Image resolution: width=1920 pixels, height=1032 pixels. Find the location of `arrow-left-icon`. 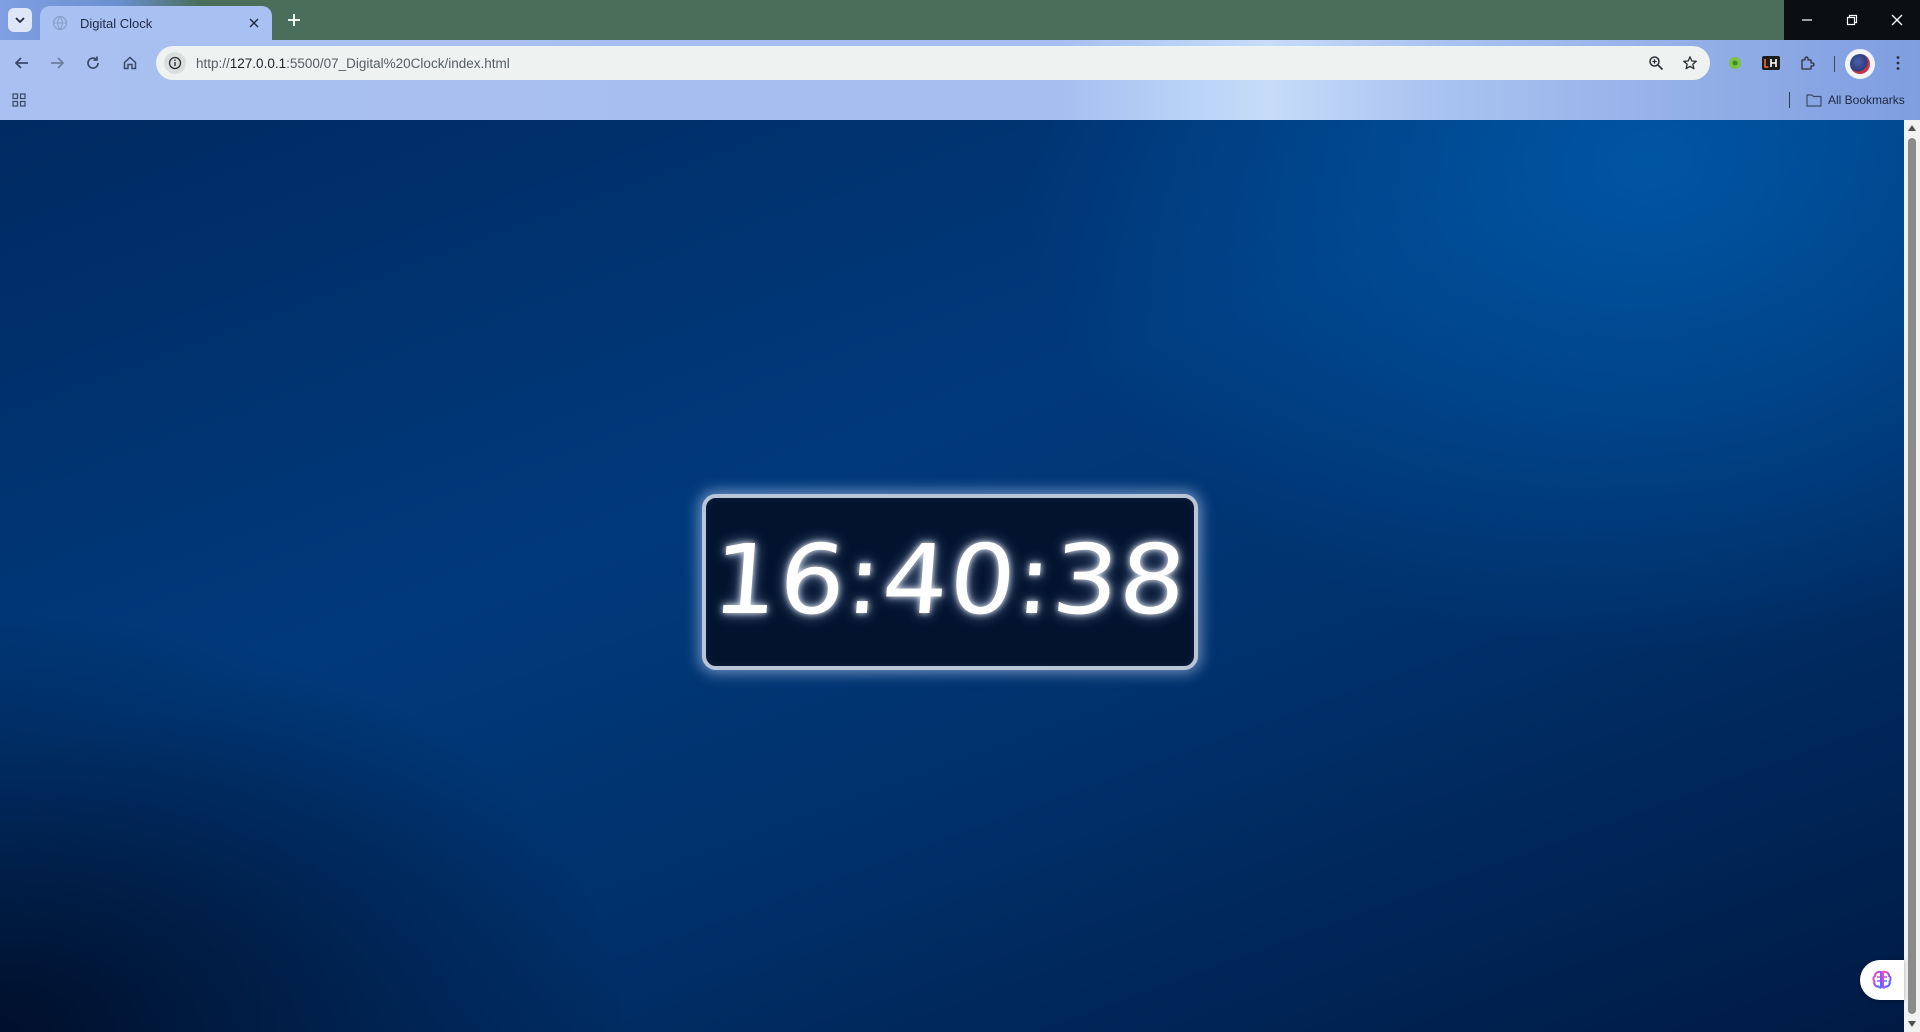

arrow-left-icon is located at coordinates (21, 63).